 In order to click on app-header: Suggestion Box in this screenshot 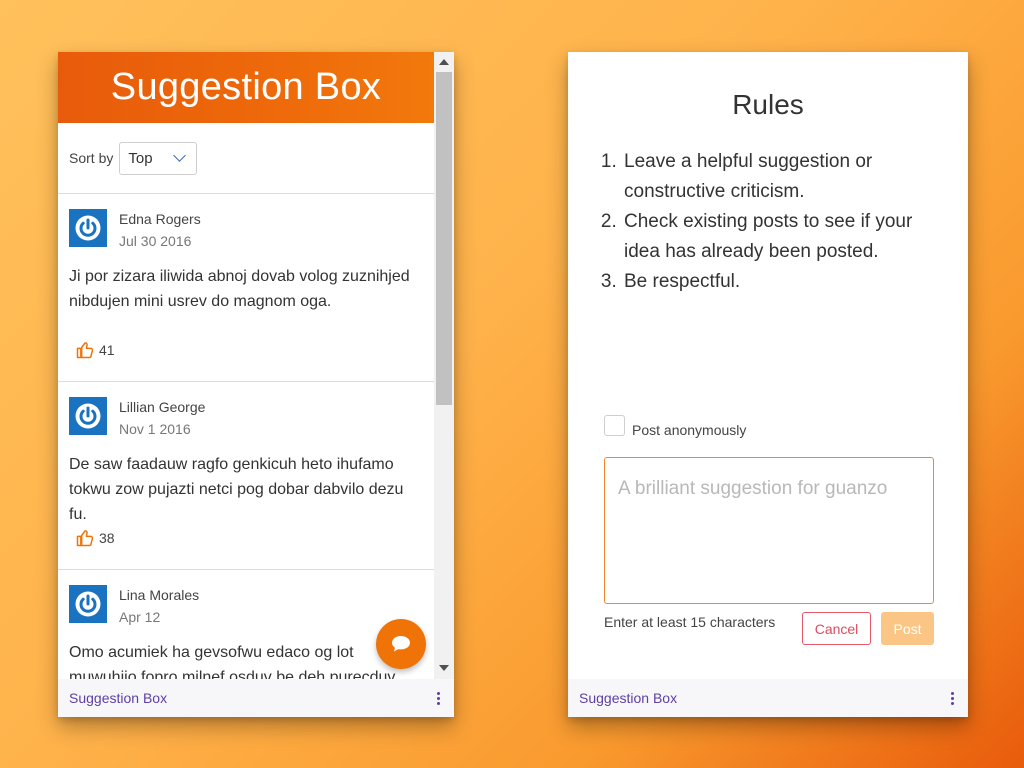, I will do `click(246, 87)`.